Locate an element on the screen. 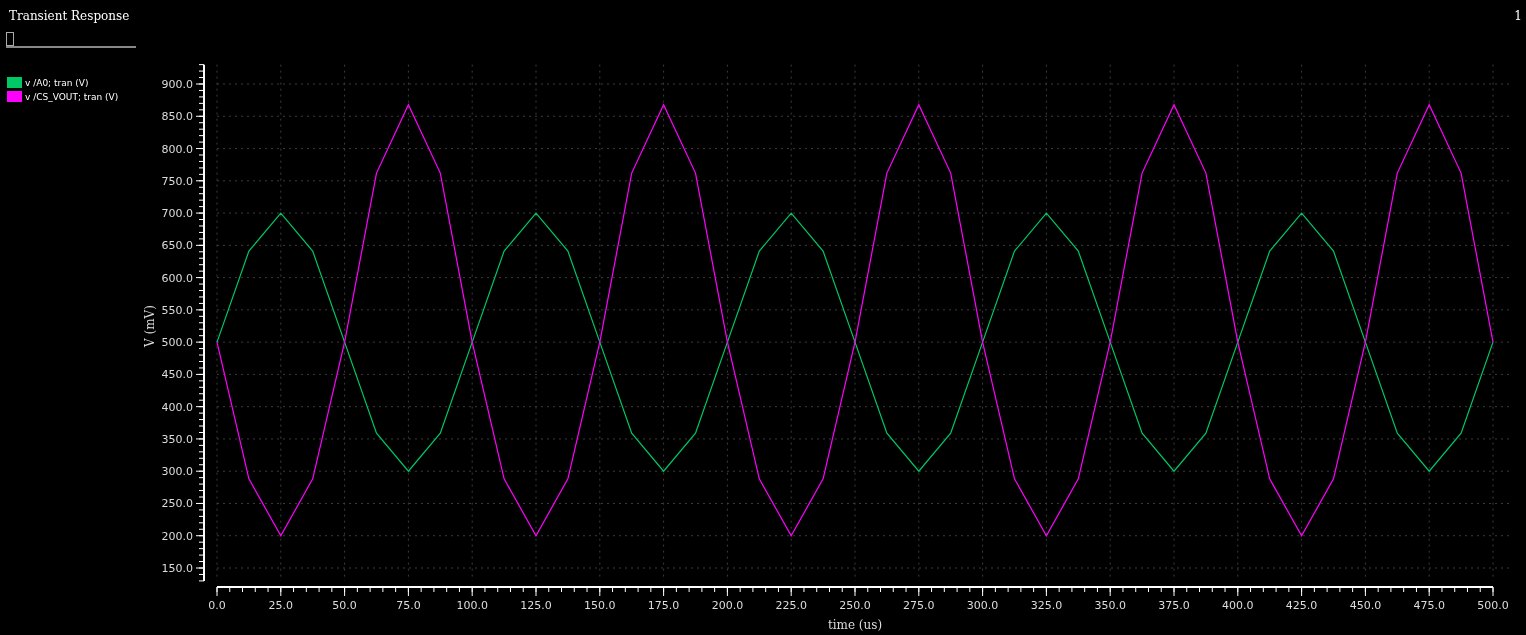 Image resolution: width=1526 pixels, height=635 pixels. axis-tick-label: 700.0 is located at coordinates (177, 214).